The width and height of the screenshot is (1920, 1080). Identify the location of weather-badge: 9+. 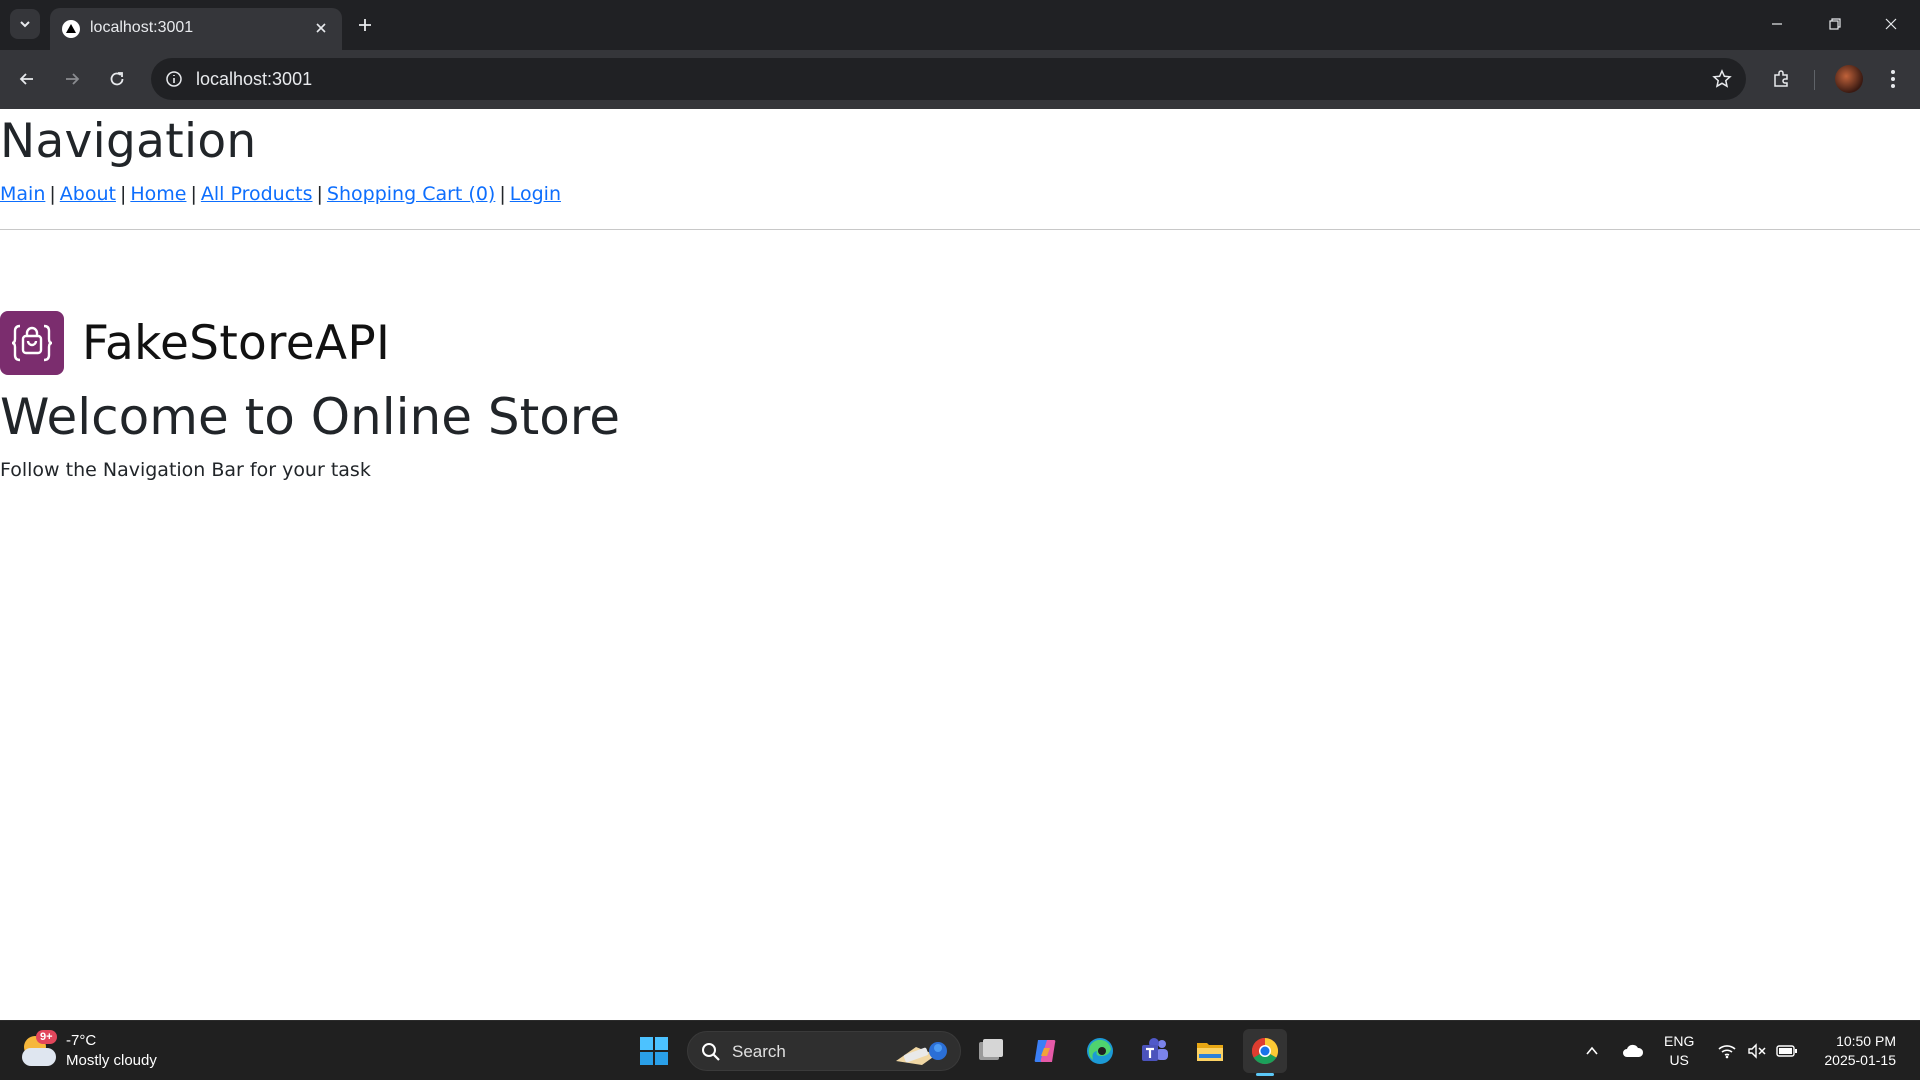
(46, 1037).